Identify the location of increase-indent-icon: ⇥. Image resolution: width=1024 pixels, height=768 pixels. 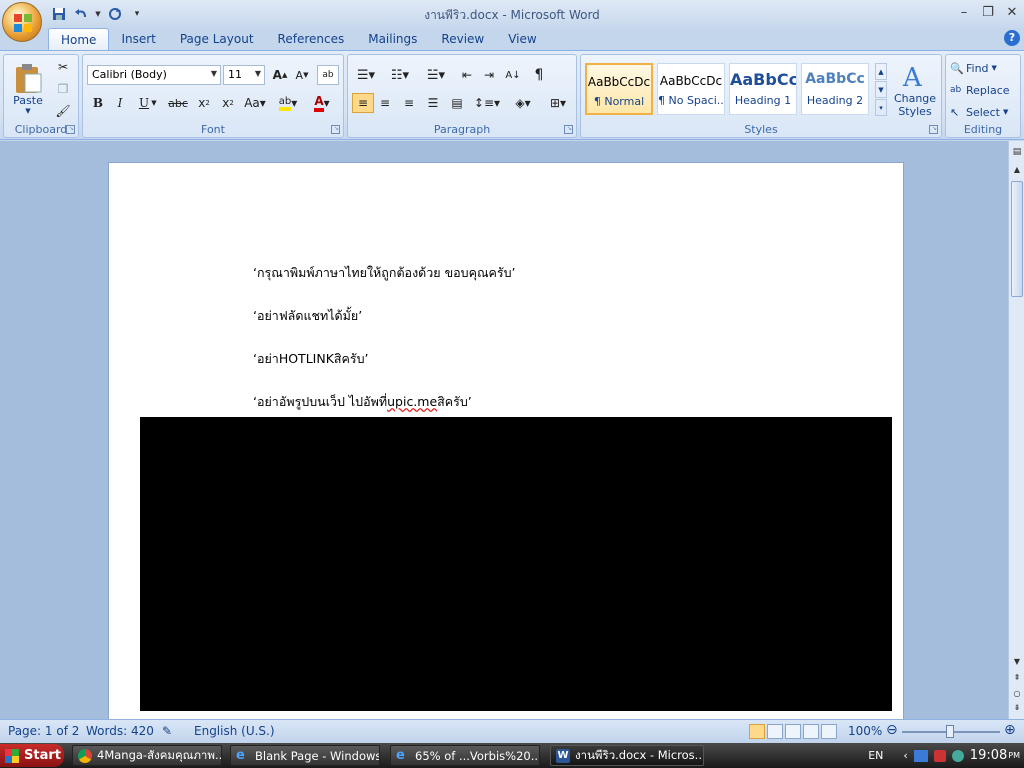
(489, 75).